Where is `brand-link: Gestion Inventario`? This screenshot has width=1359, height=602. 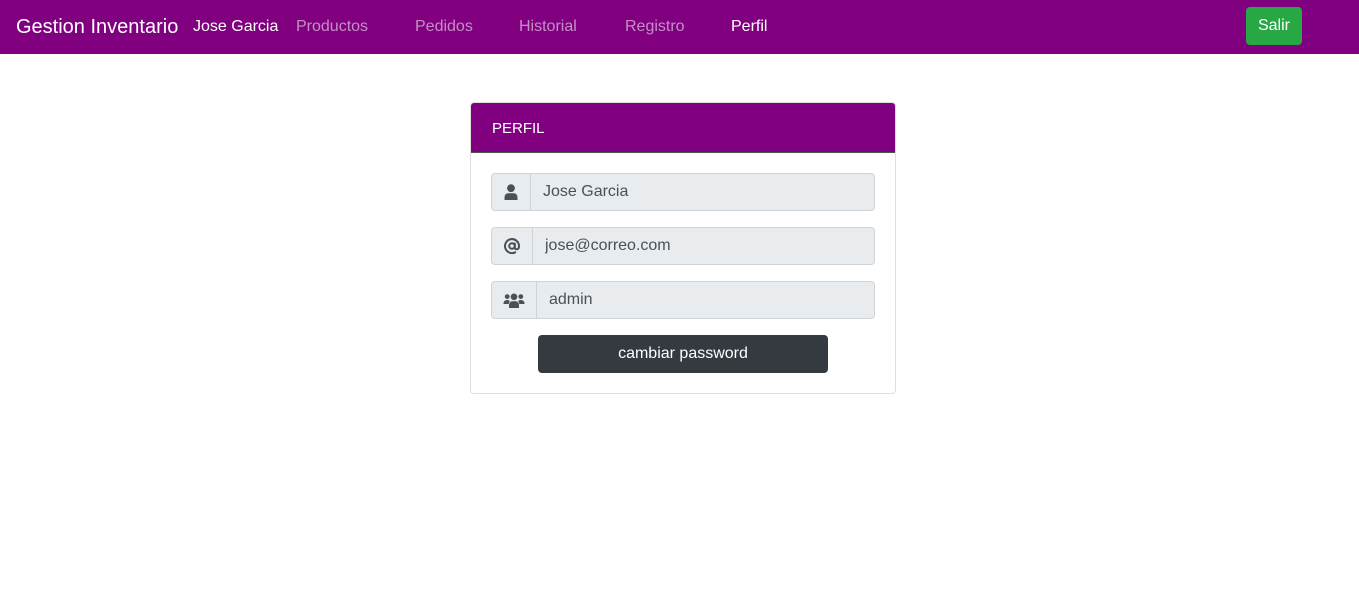
brand-link: Gestion Inventario is located at coordinates (97, 27).